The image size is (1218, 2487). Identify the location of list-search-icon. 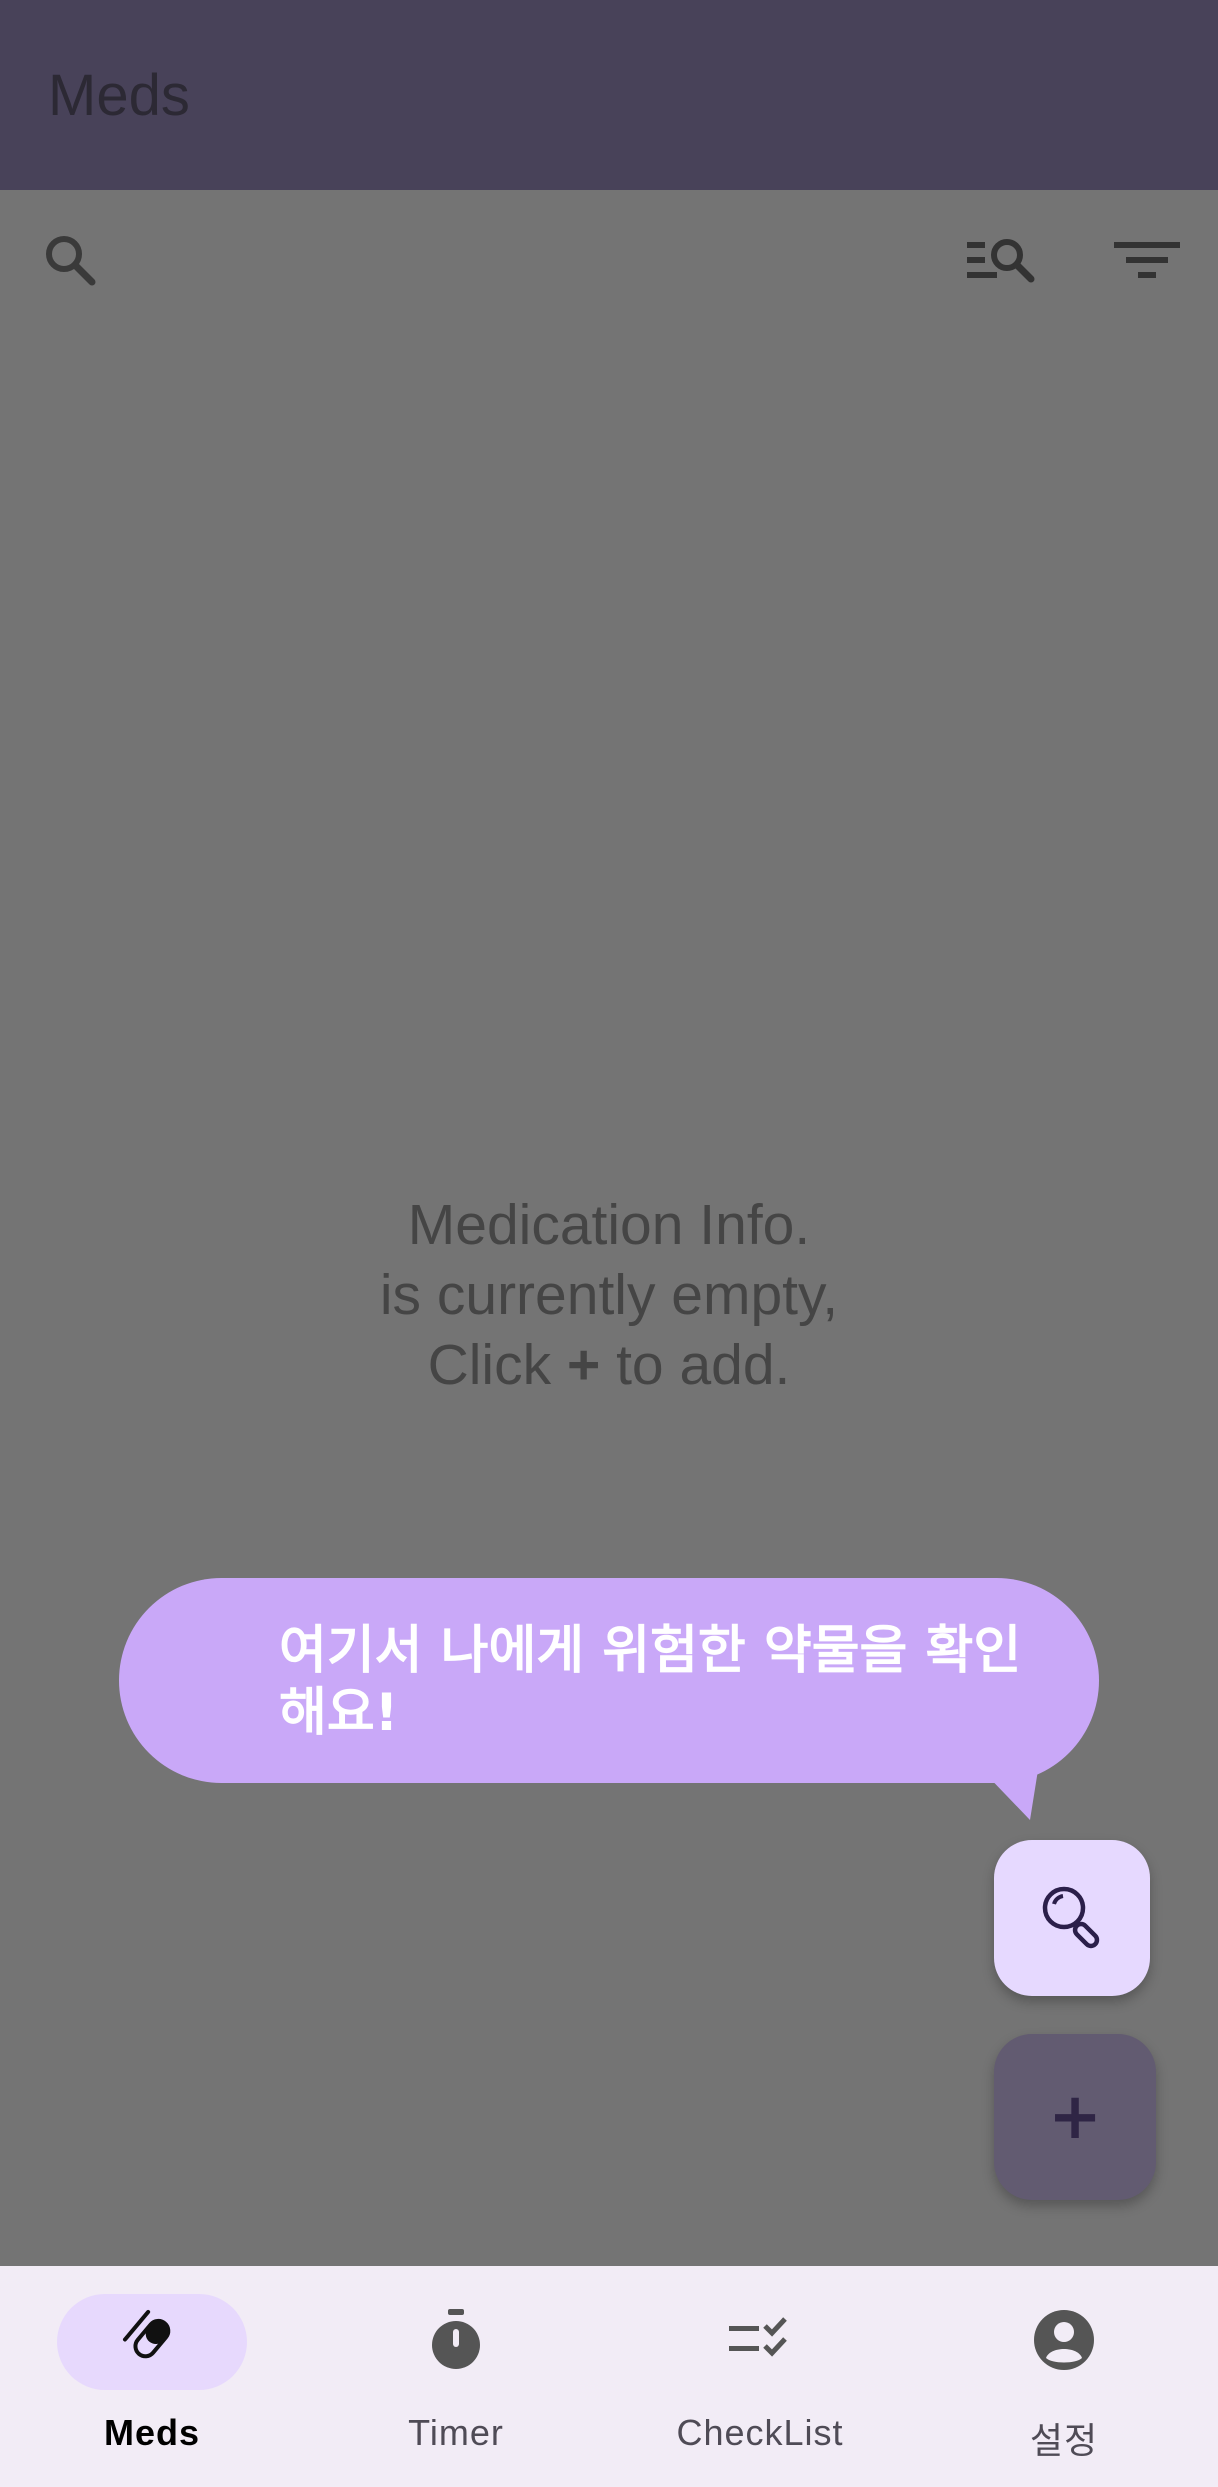
(1003, 260).